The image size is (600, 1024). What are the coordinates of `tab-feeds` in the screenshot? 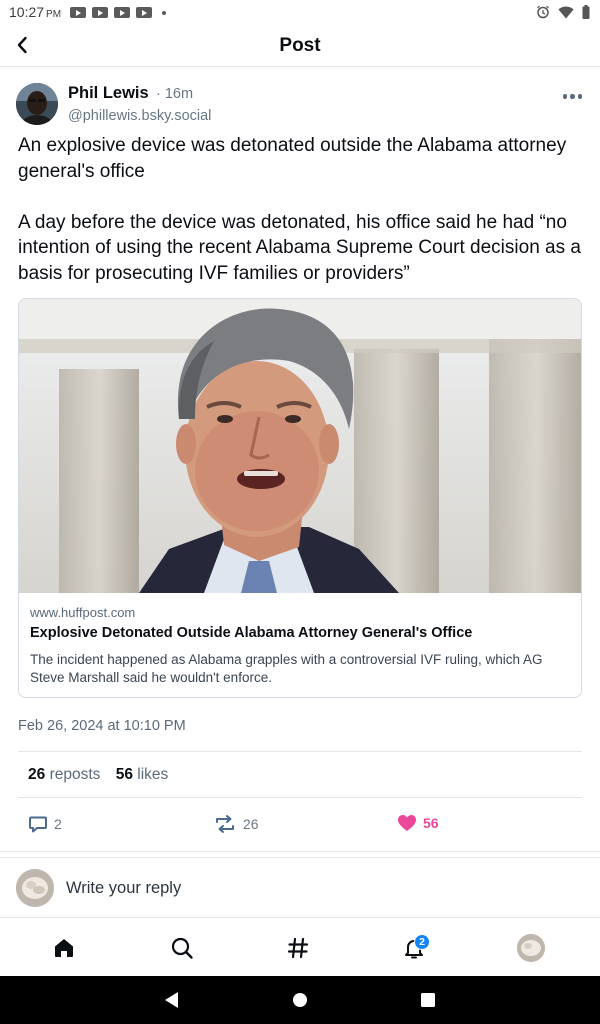 It's located at (298, 948).